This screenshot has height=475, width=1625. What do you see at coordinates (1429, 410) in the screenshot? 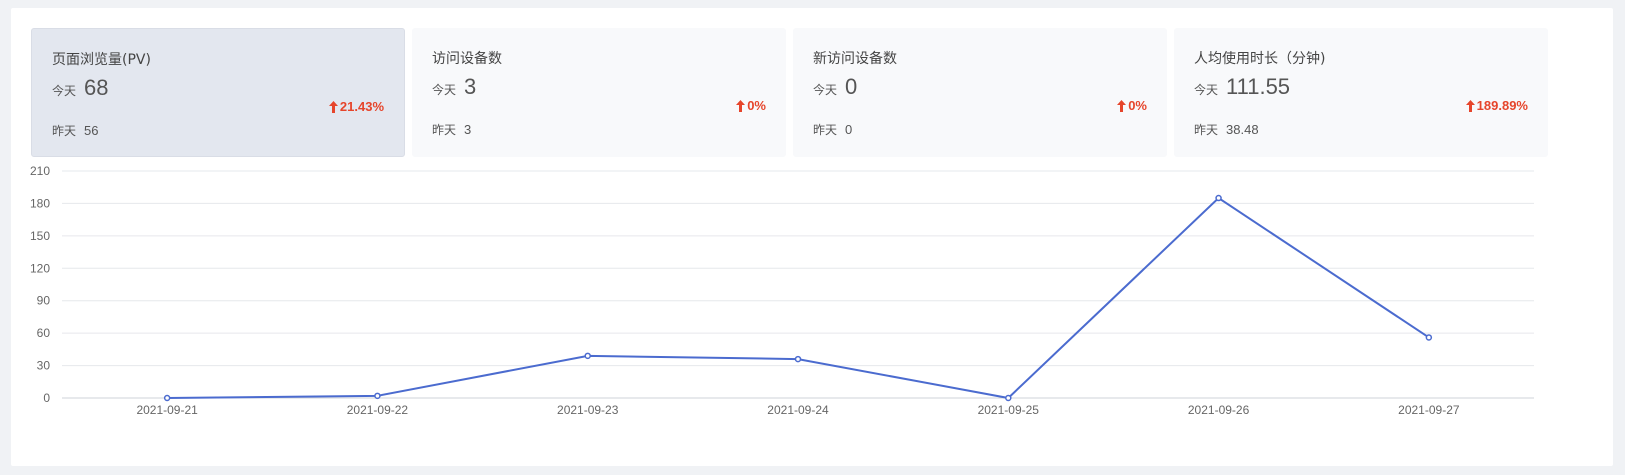
I see `x-tick-label: 2021-09-27` at bounding box center [1429, 410].